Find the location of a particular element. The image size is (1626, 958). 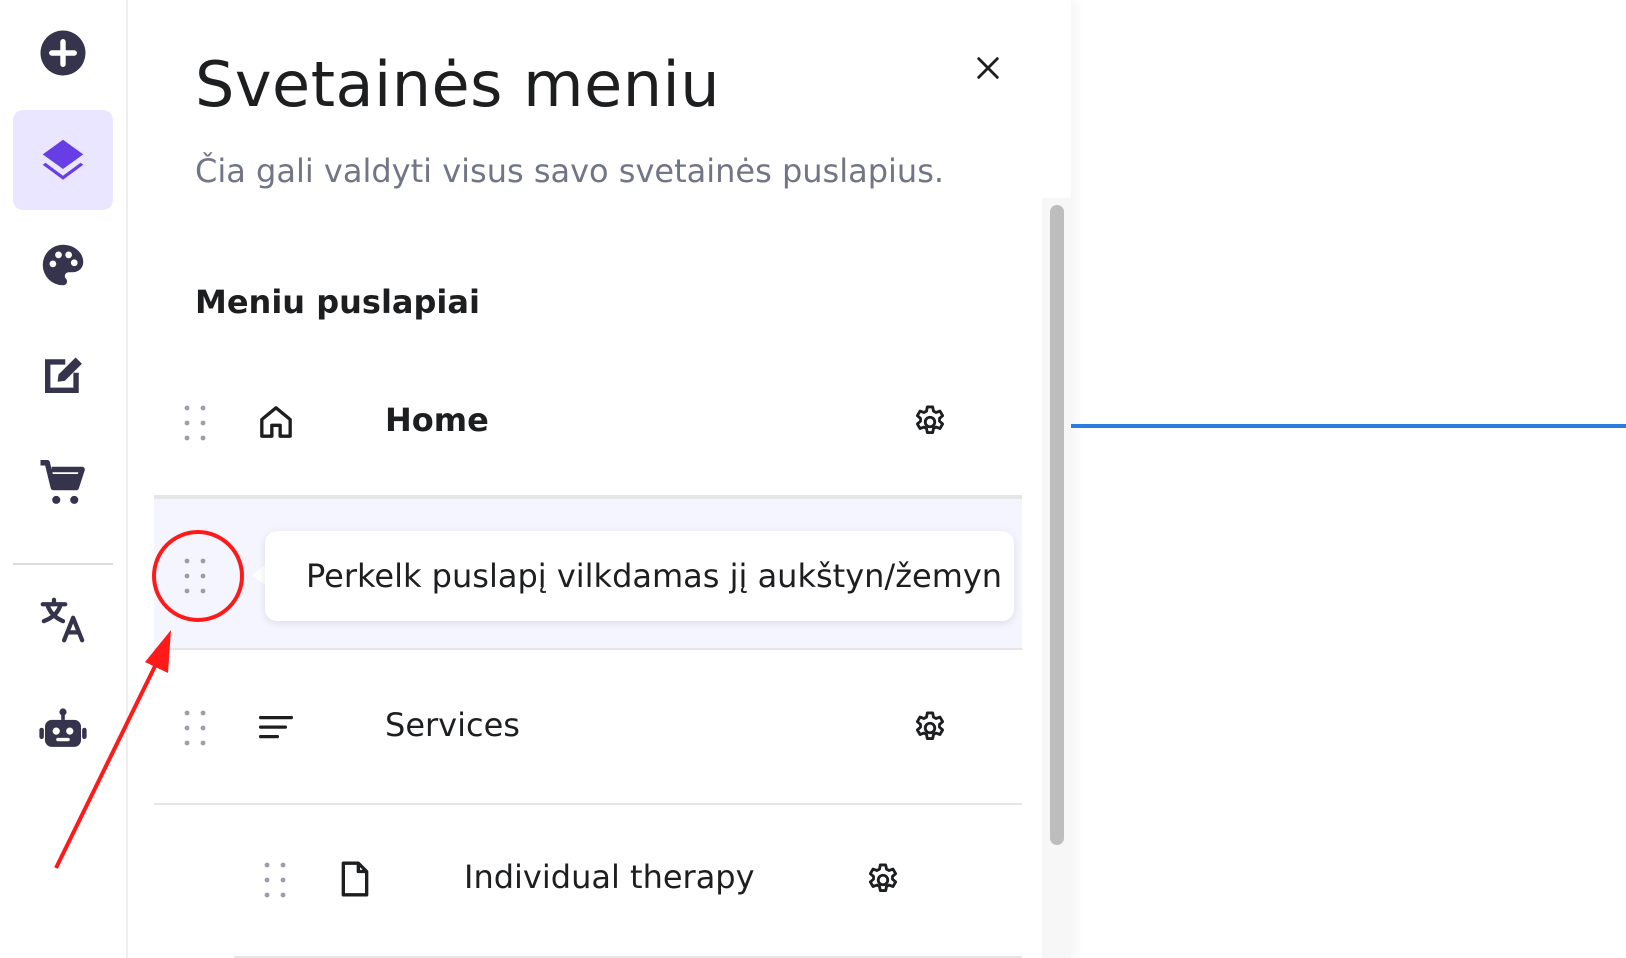

menu-page-row-services: Services is located at coordinates (588, 728).